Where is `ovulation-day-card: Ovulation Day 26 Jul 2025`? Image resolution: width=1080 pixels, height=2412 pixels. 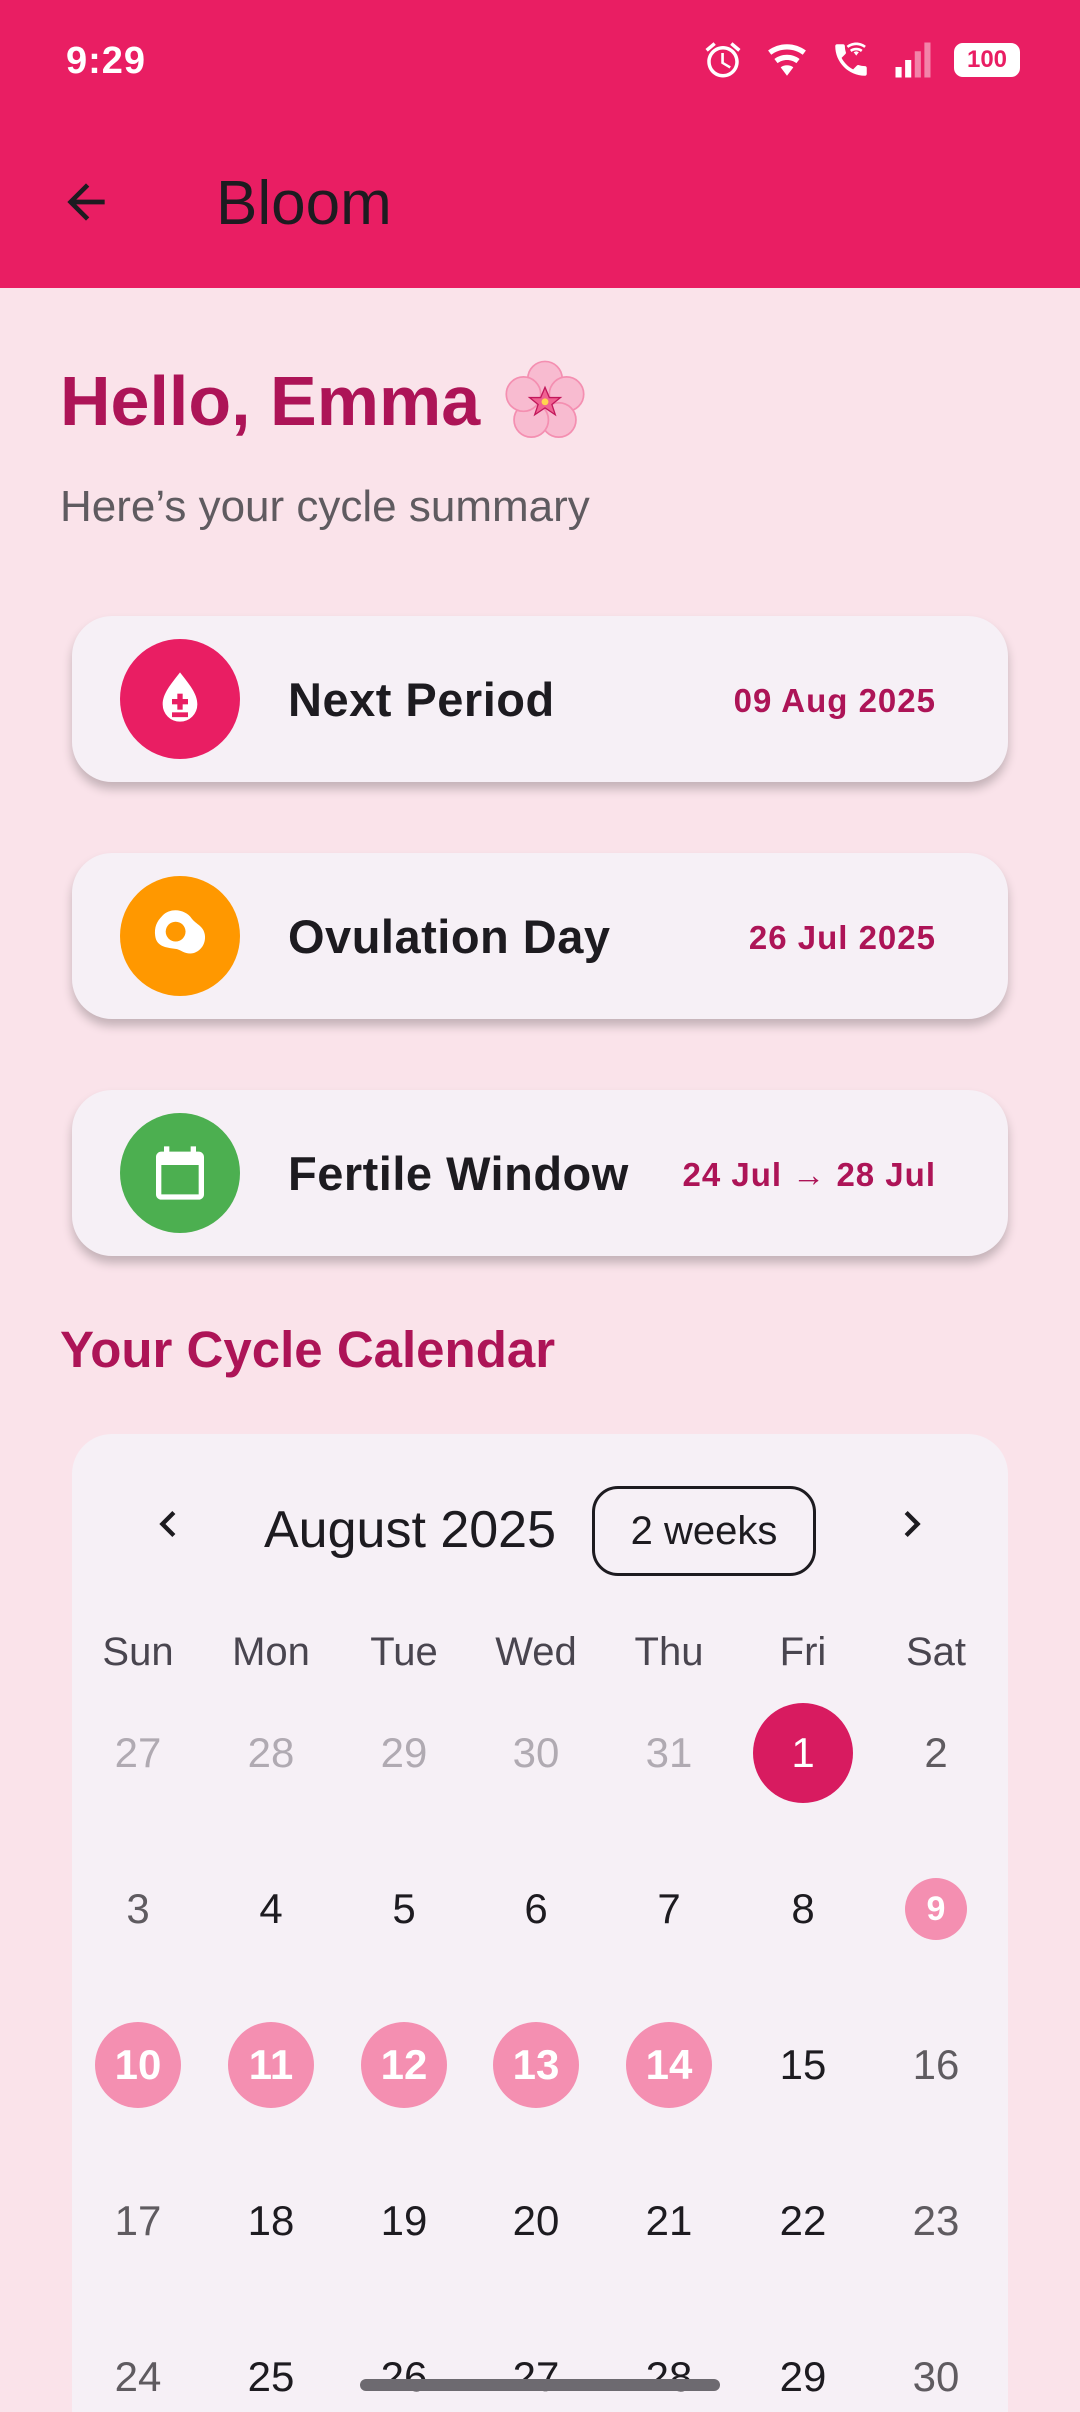 ovulation-day-card: Ovulation Day 26 Jul 2025 is located at coordinates (540, 936).